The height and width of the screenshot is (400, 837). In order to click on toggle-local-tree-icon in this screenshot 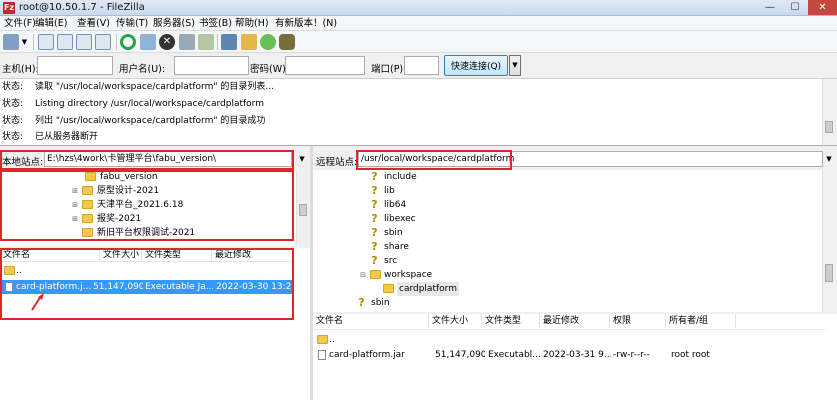, I will do `click(65, 42)`.